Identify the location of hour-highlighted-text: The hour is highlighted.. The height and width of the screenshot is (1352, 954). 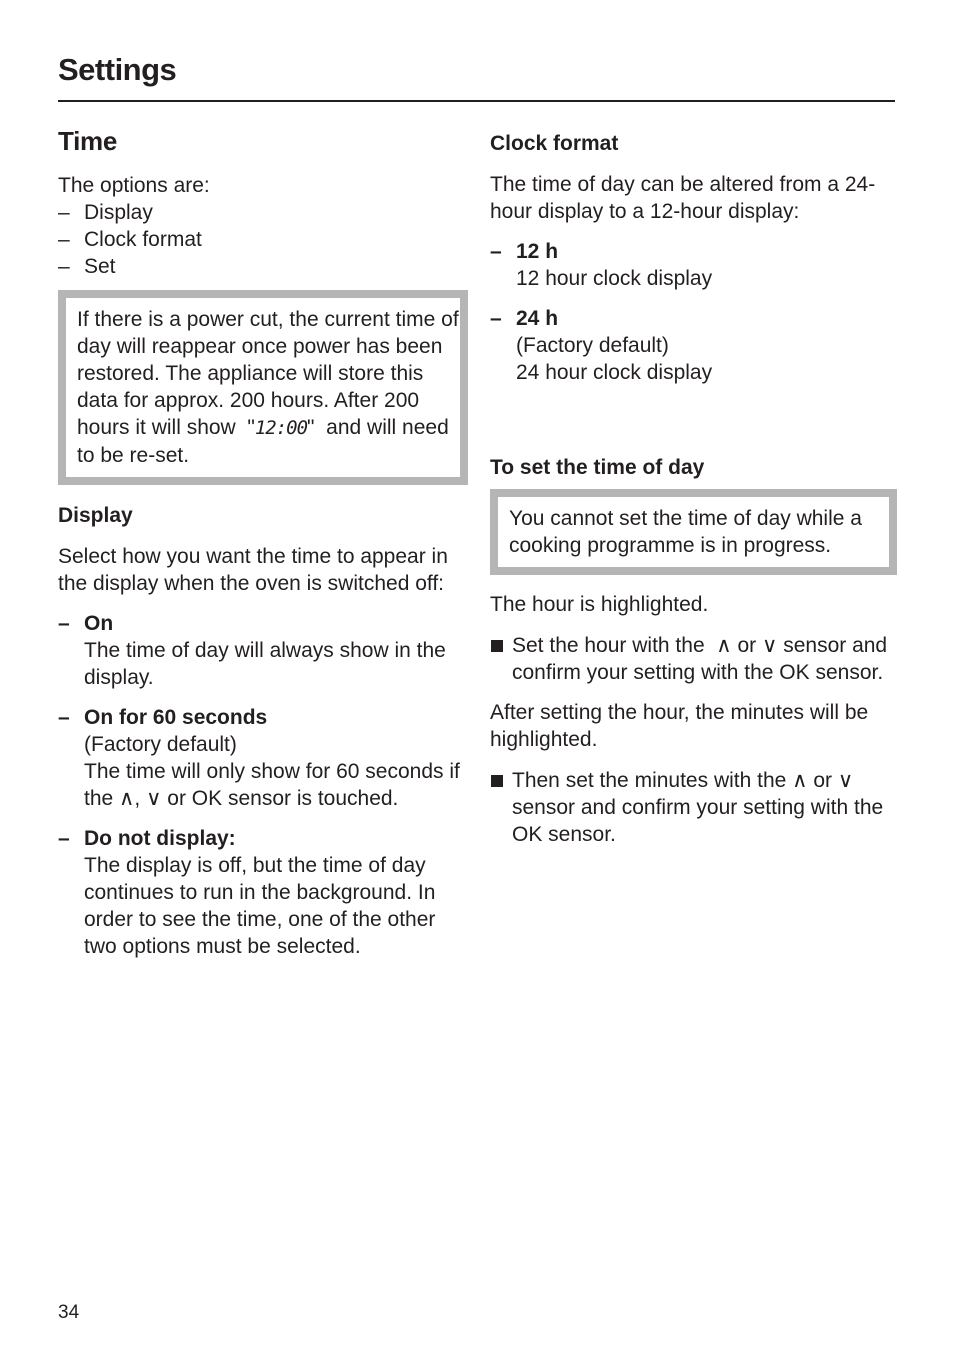
(599, 604).